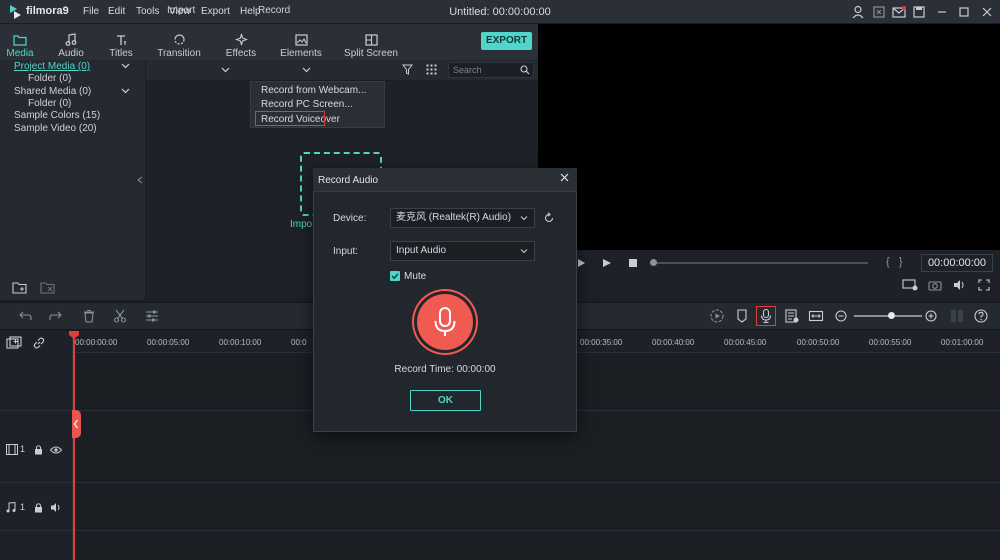 The width and height of the screenshot is (1000, 560). I want to click on tab-transition: Transition, so click(179, 46).